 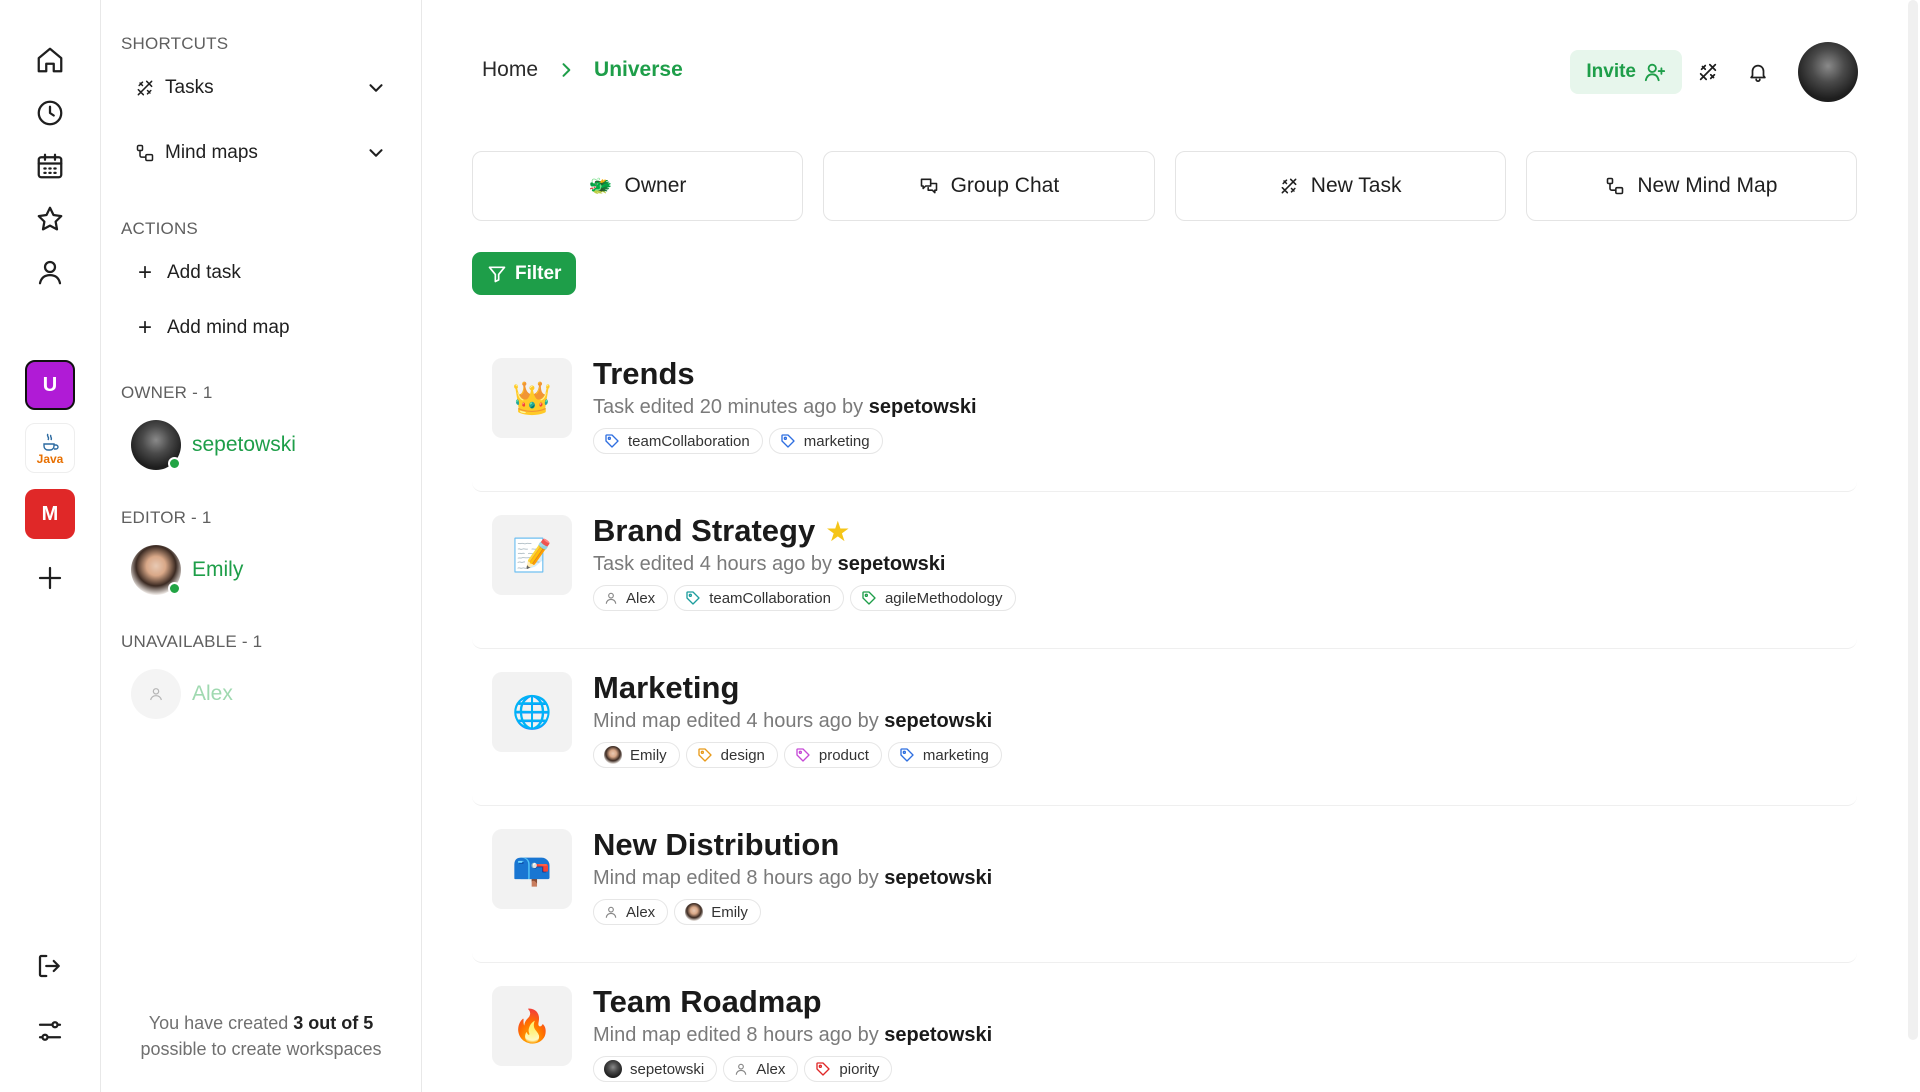 I want to click on workspace-u-button: U, so click(x=50, y=385).